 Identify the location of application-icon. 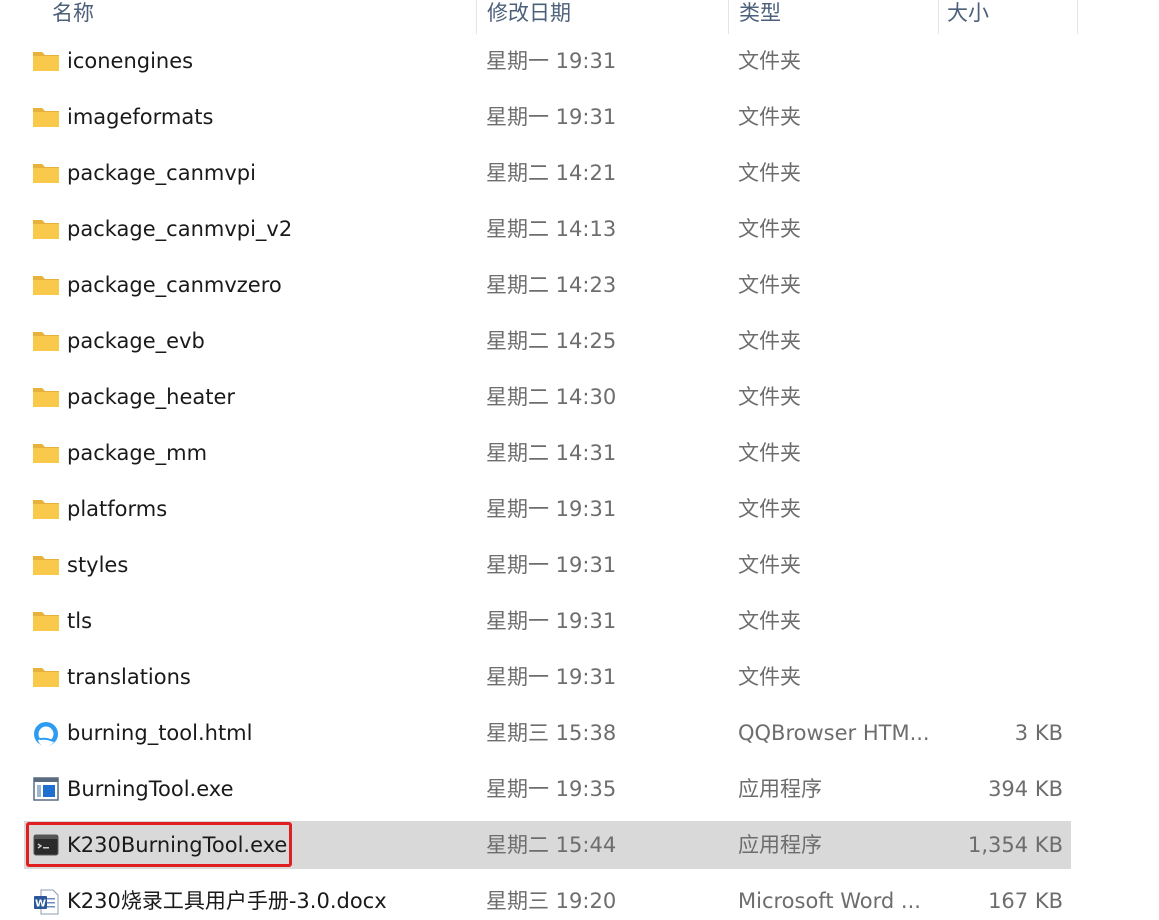
(46, 789).